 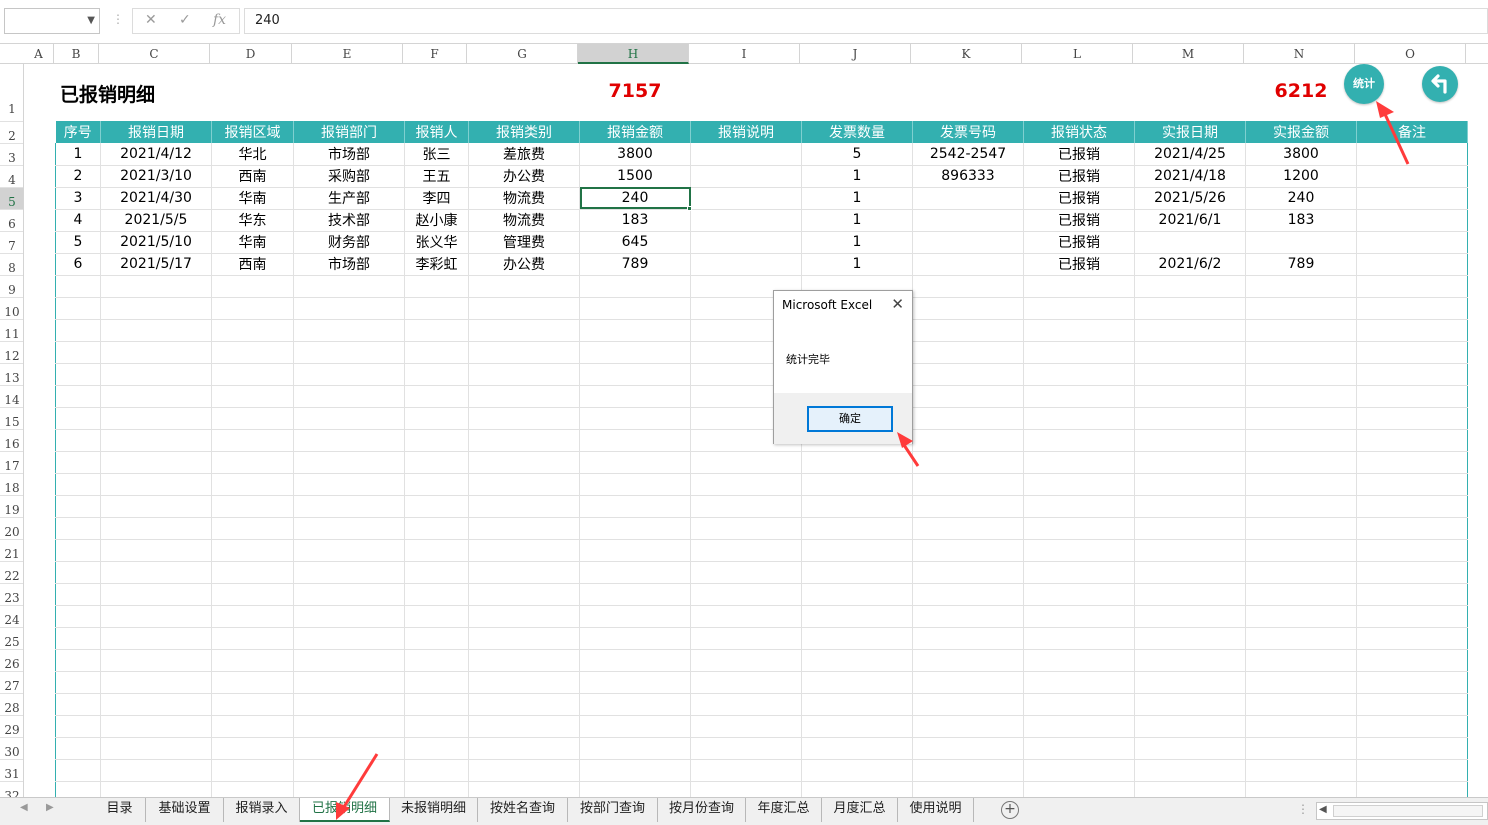 What do you see at coordinates (1408, 811) in the screenshot?
I see `scrollbar-thumb` at bounding box center [1408, 811].